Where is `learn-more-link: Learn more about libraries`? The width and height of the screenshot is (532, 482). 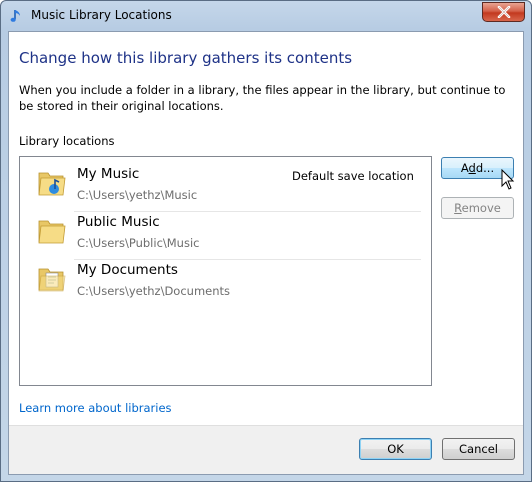 learn-more-link: Learn more about libraries is located at coordinates (95, 408).